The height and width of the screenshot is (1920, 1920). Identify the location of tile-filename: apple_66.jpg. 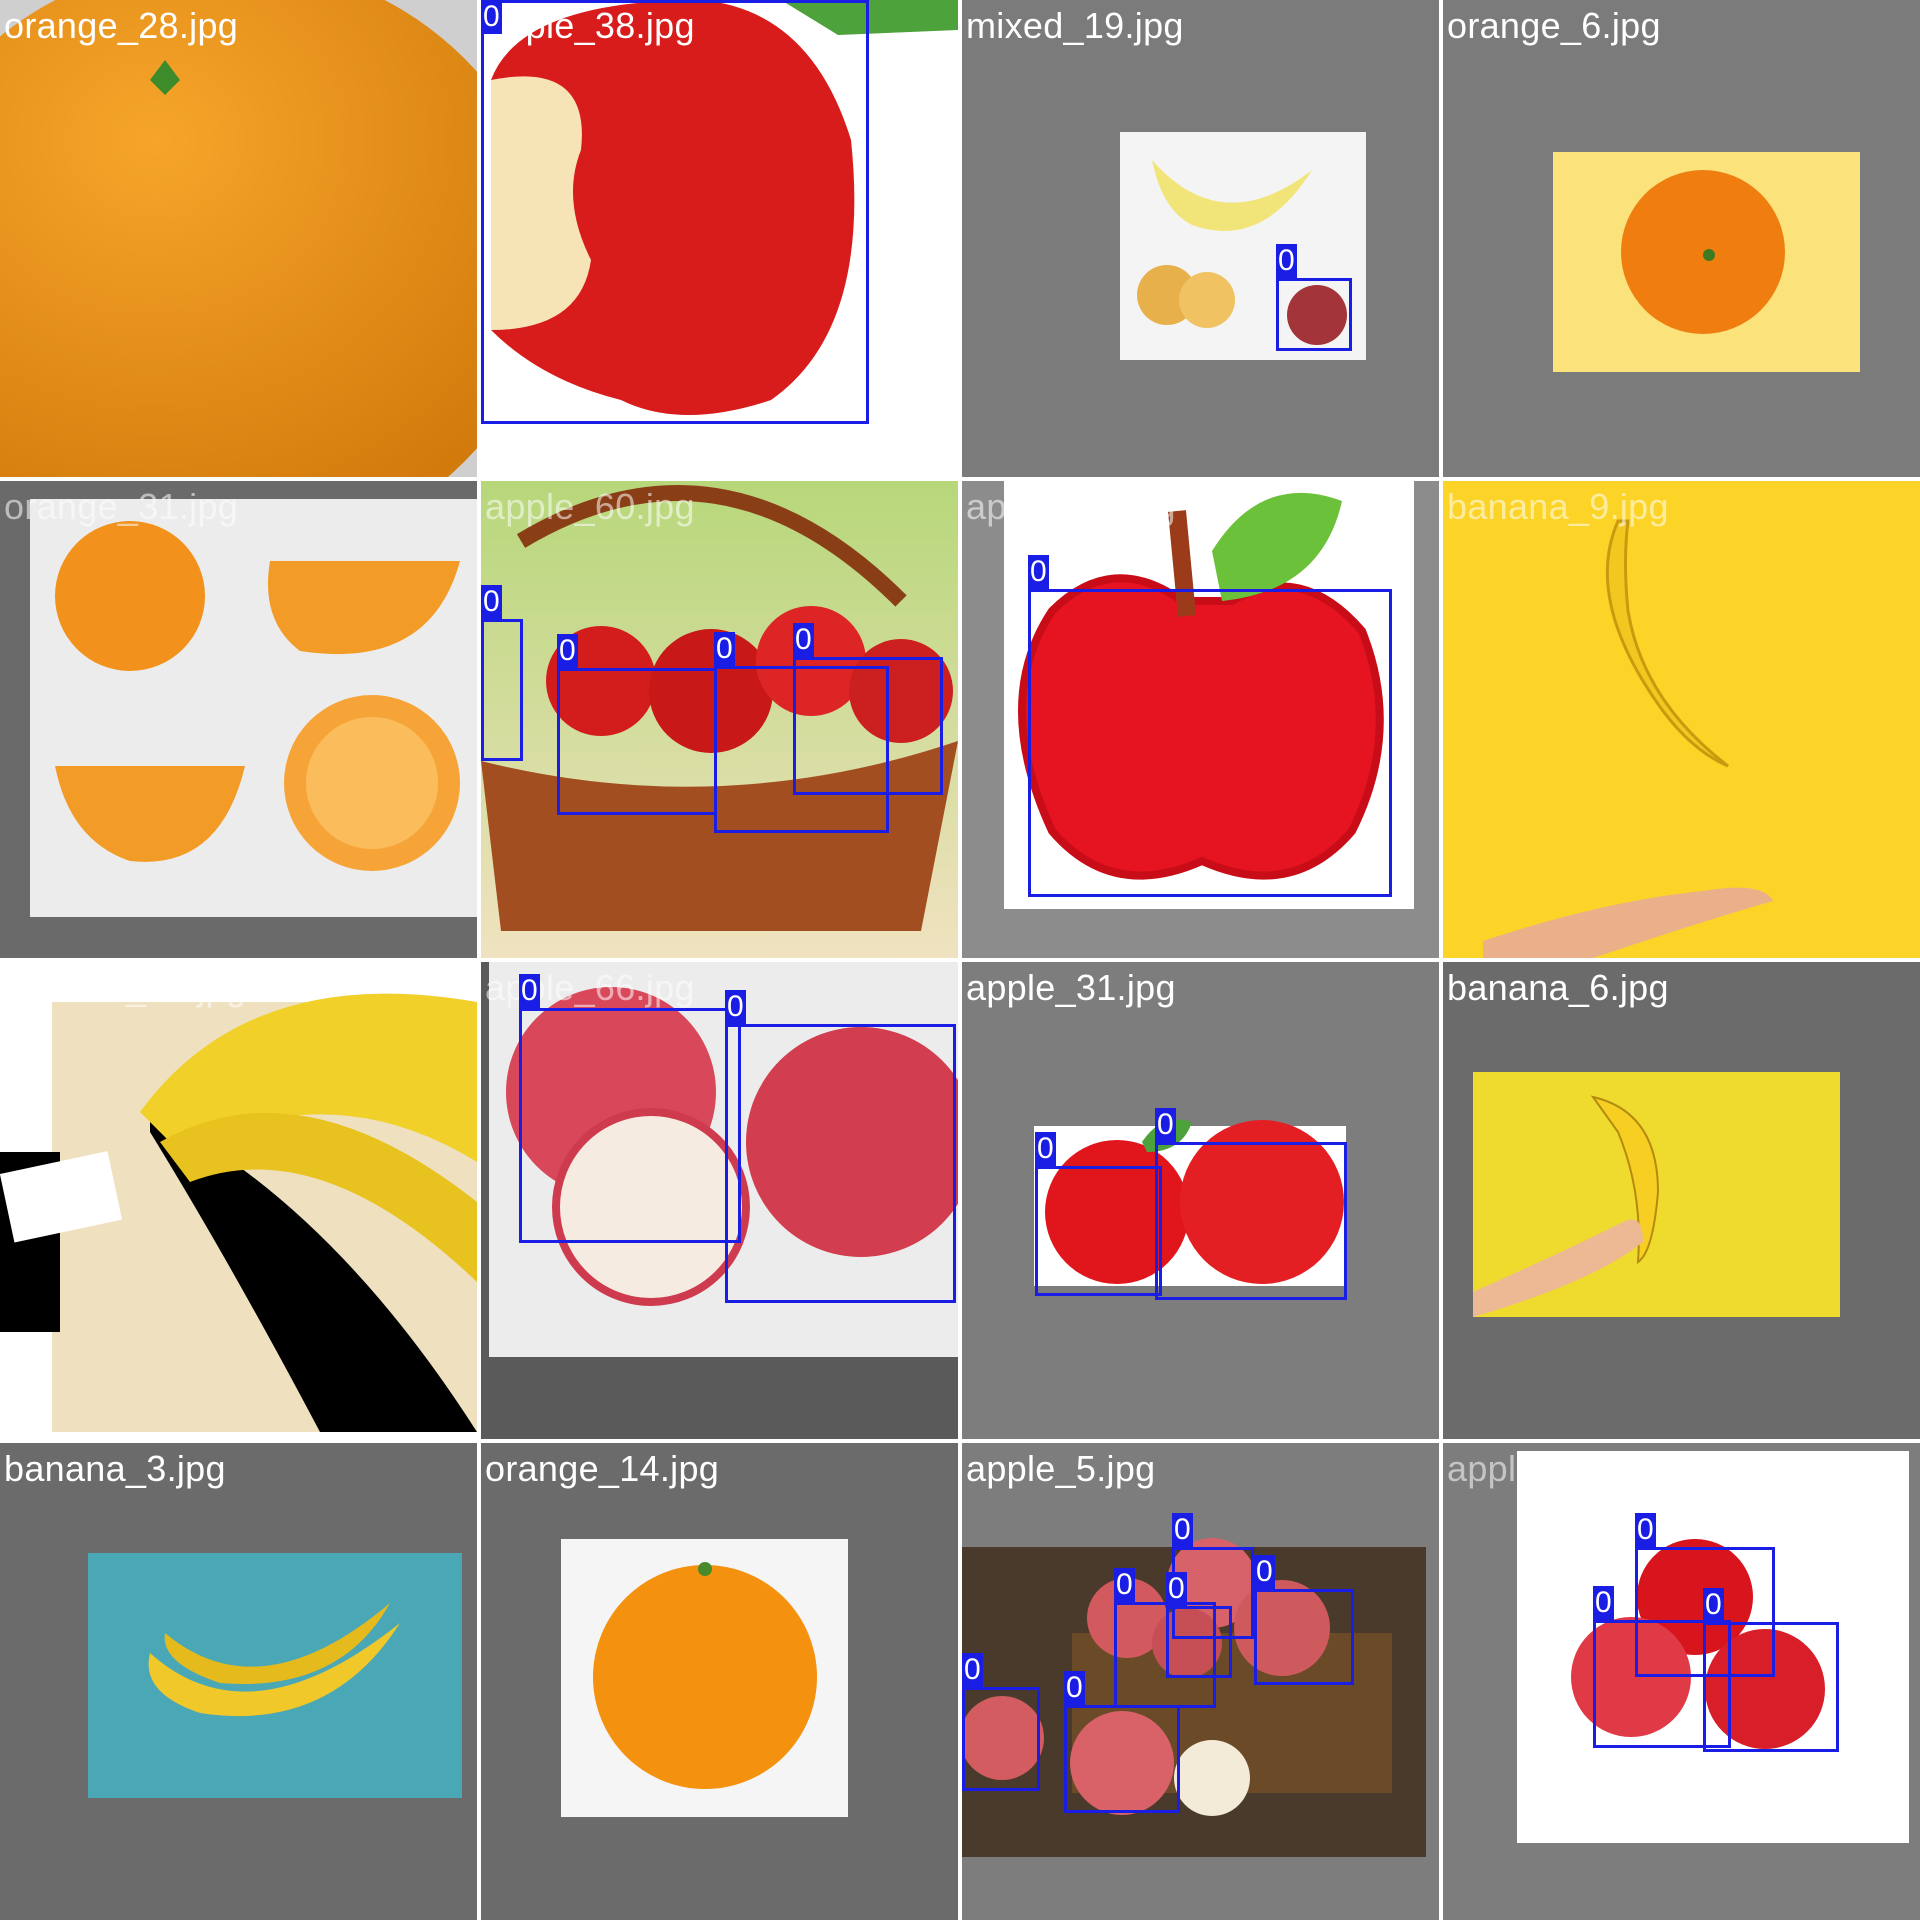
(590, 987).